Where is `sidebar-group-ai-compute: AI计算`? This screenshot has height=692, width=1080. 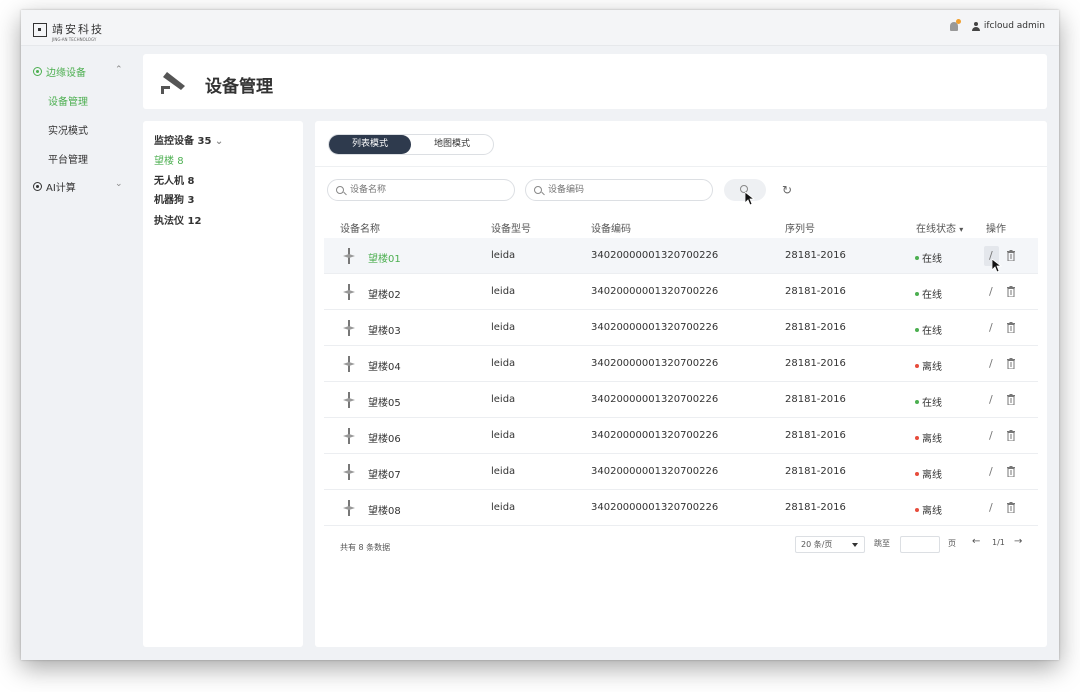 sidebar-group-ai-compute: AI计算 is located at coordinates (54, 186).